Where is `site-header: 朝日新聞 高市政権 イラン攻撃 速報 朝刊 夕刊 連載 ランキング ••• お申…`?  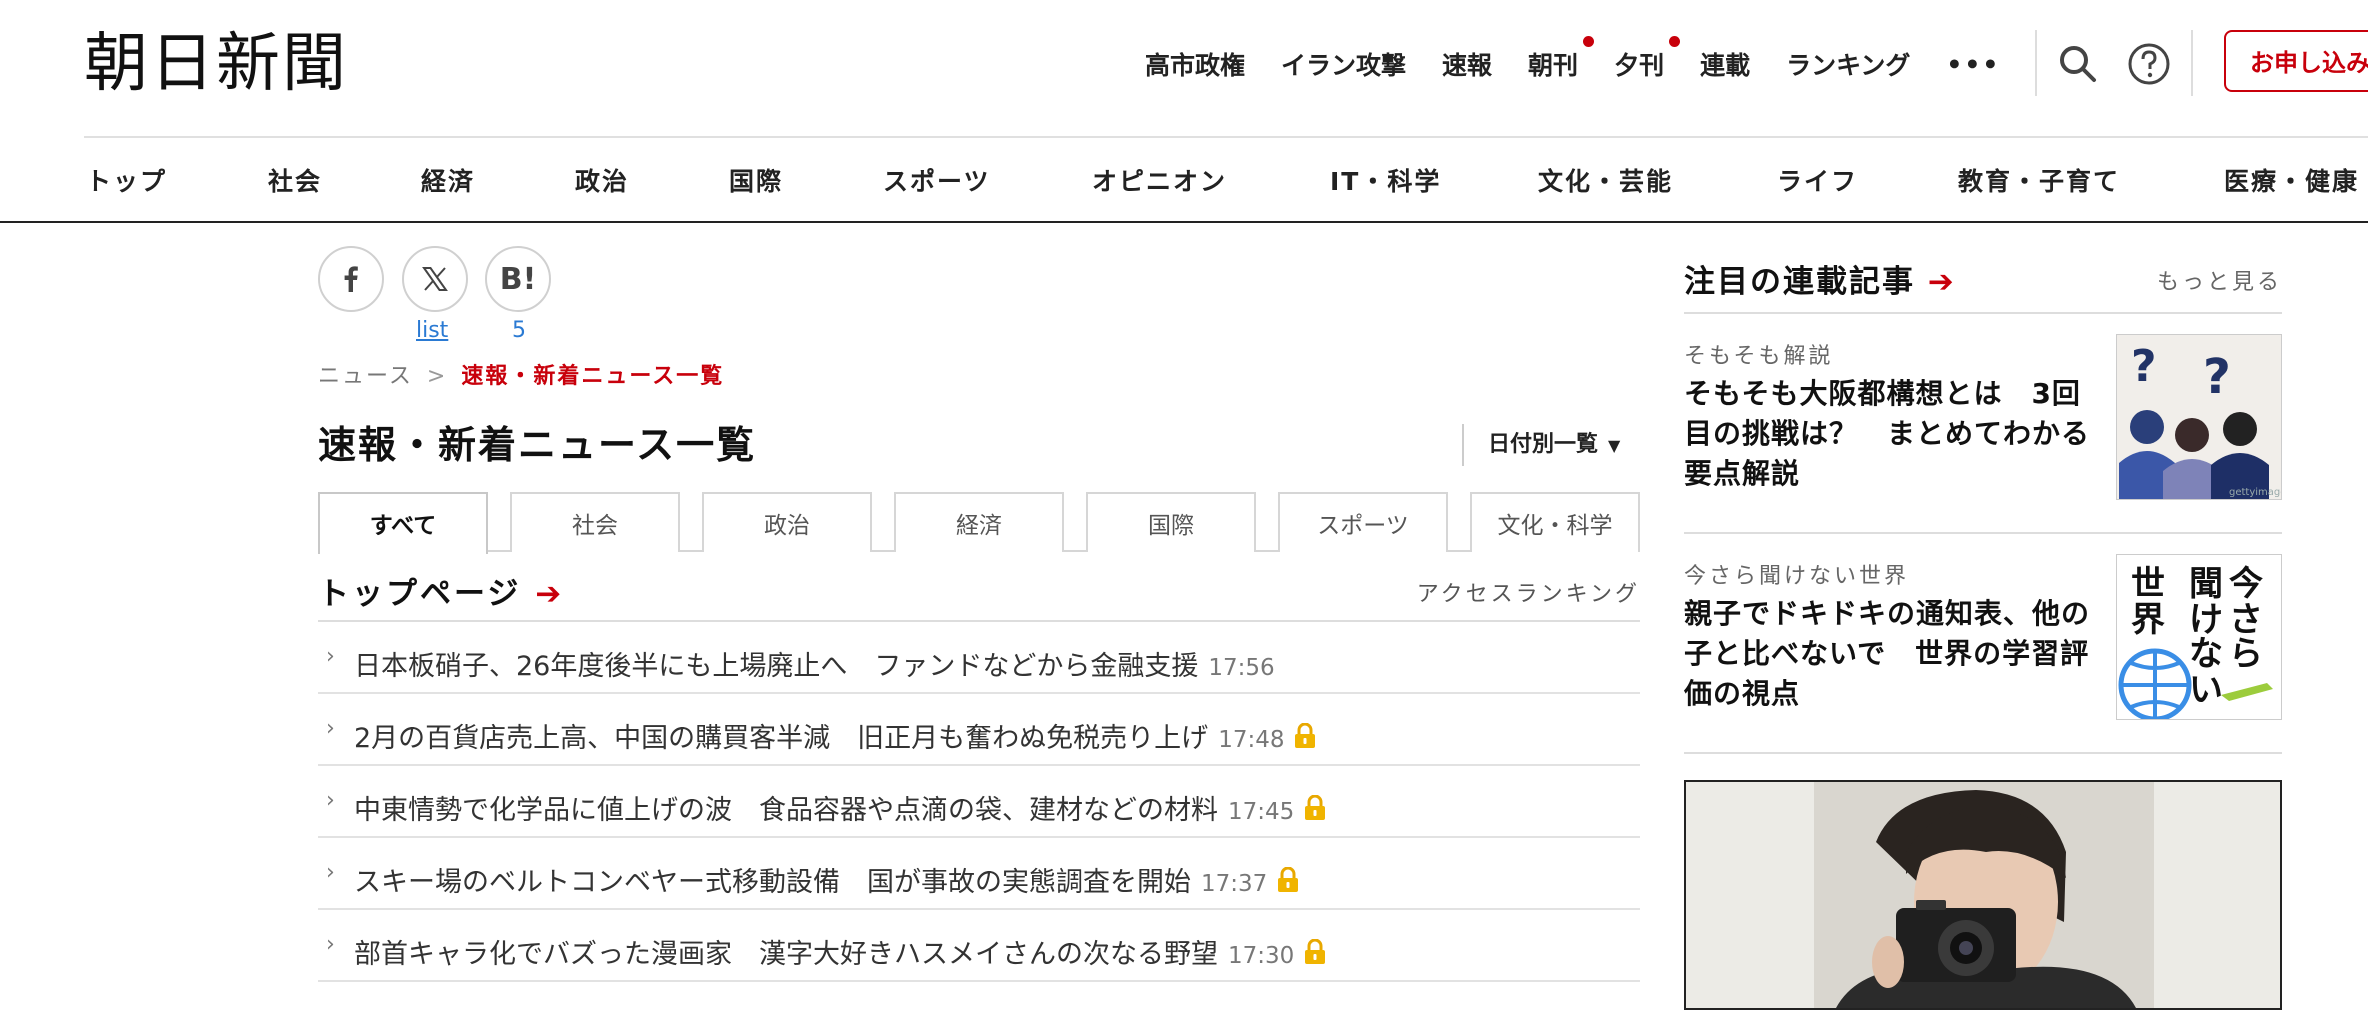
site-header: 朝日新聞 高市政権 イラン攻撃 速報 朝刊 夕刊 連載 ランキング ••• お申… is located at coordinates (1184, 68).